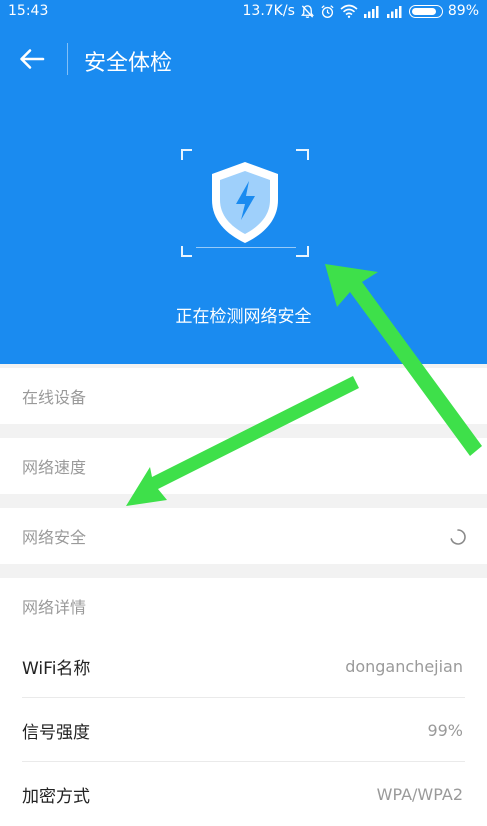 The image size is (487, 826). Describe the element at coordinates (243, 396) in the screenshot. I see `check-item-online-devices: 在线设备` at that location.